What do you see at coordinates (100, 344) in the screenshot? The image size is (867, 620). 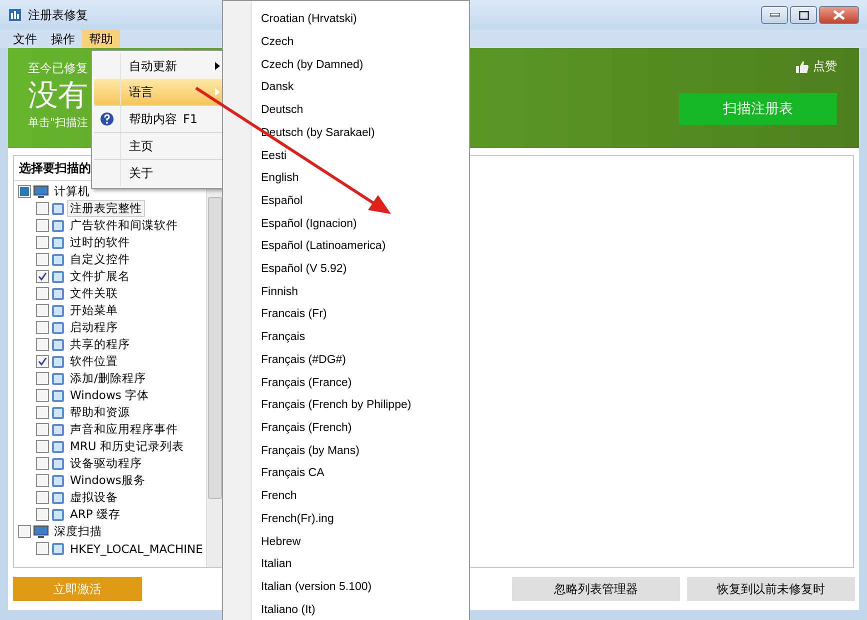 I see `tree-item: 共享的程序` at bounding box center [100, 344].